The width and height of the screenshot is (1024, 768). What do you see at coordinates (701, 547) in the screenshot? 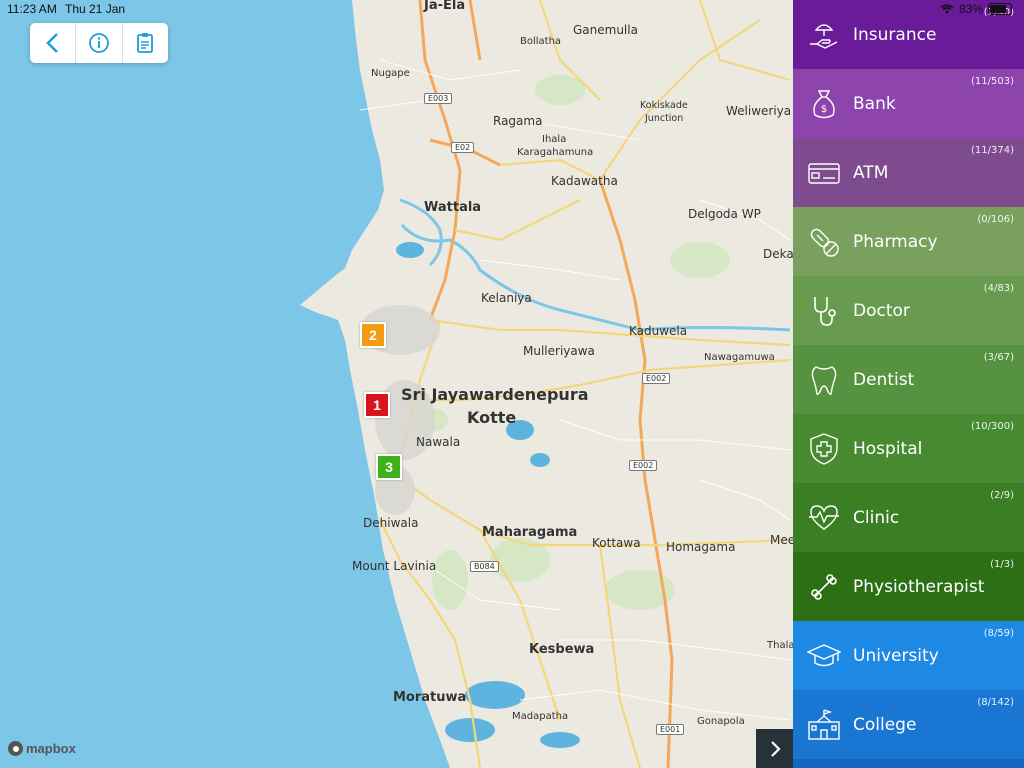
I see `map-label-homagama: Homagama` at bounding box center [701, 547].